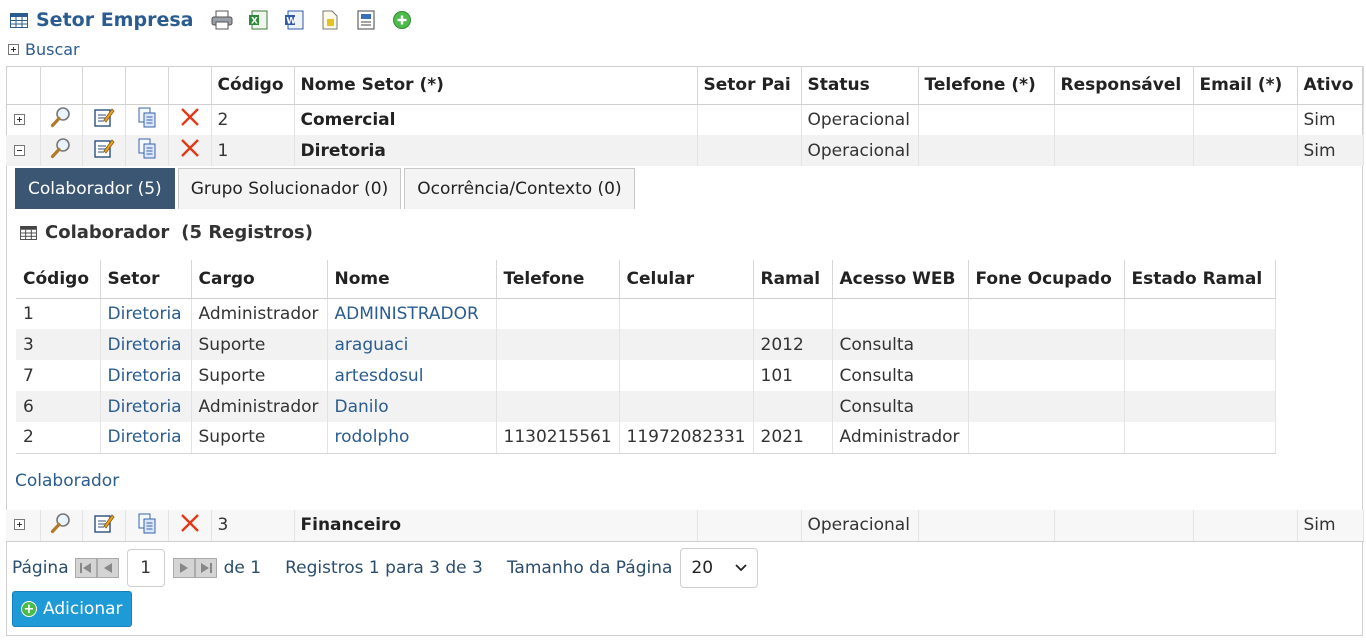 This screenshot has width=1366, height=641. What do you see at coordinates (412, 344) in the screenshot?
I see `cell-nome-link: araguaci` at bounding box center [412, 344].